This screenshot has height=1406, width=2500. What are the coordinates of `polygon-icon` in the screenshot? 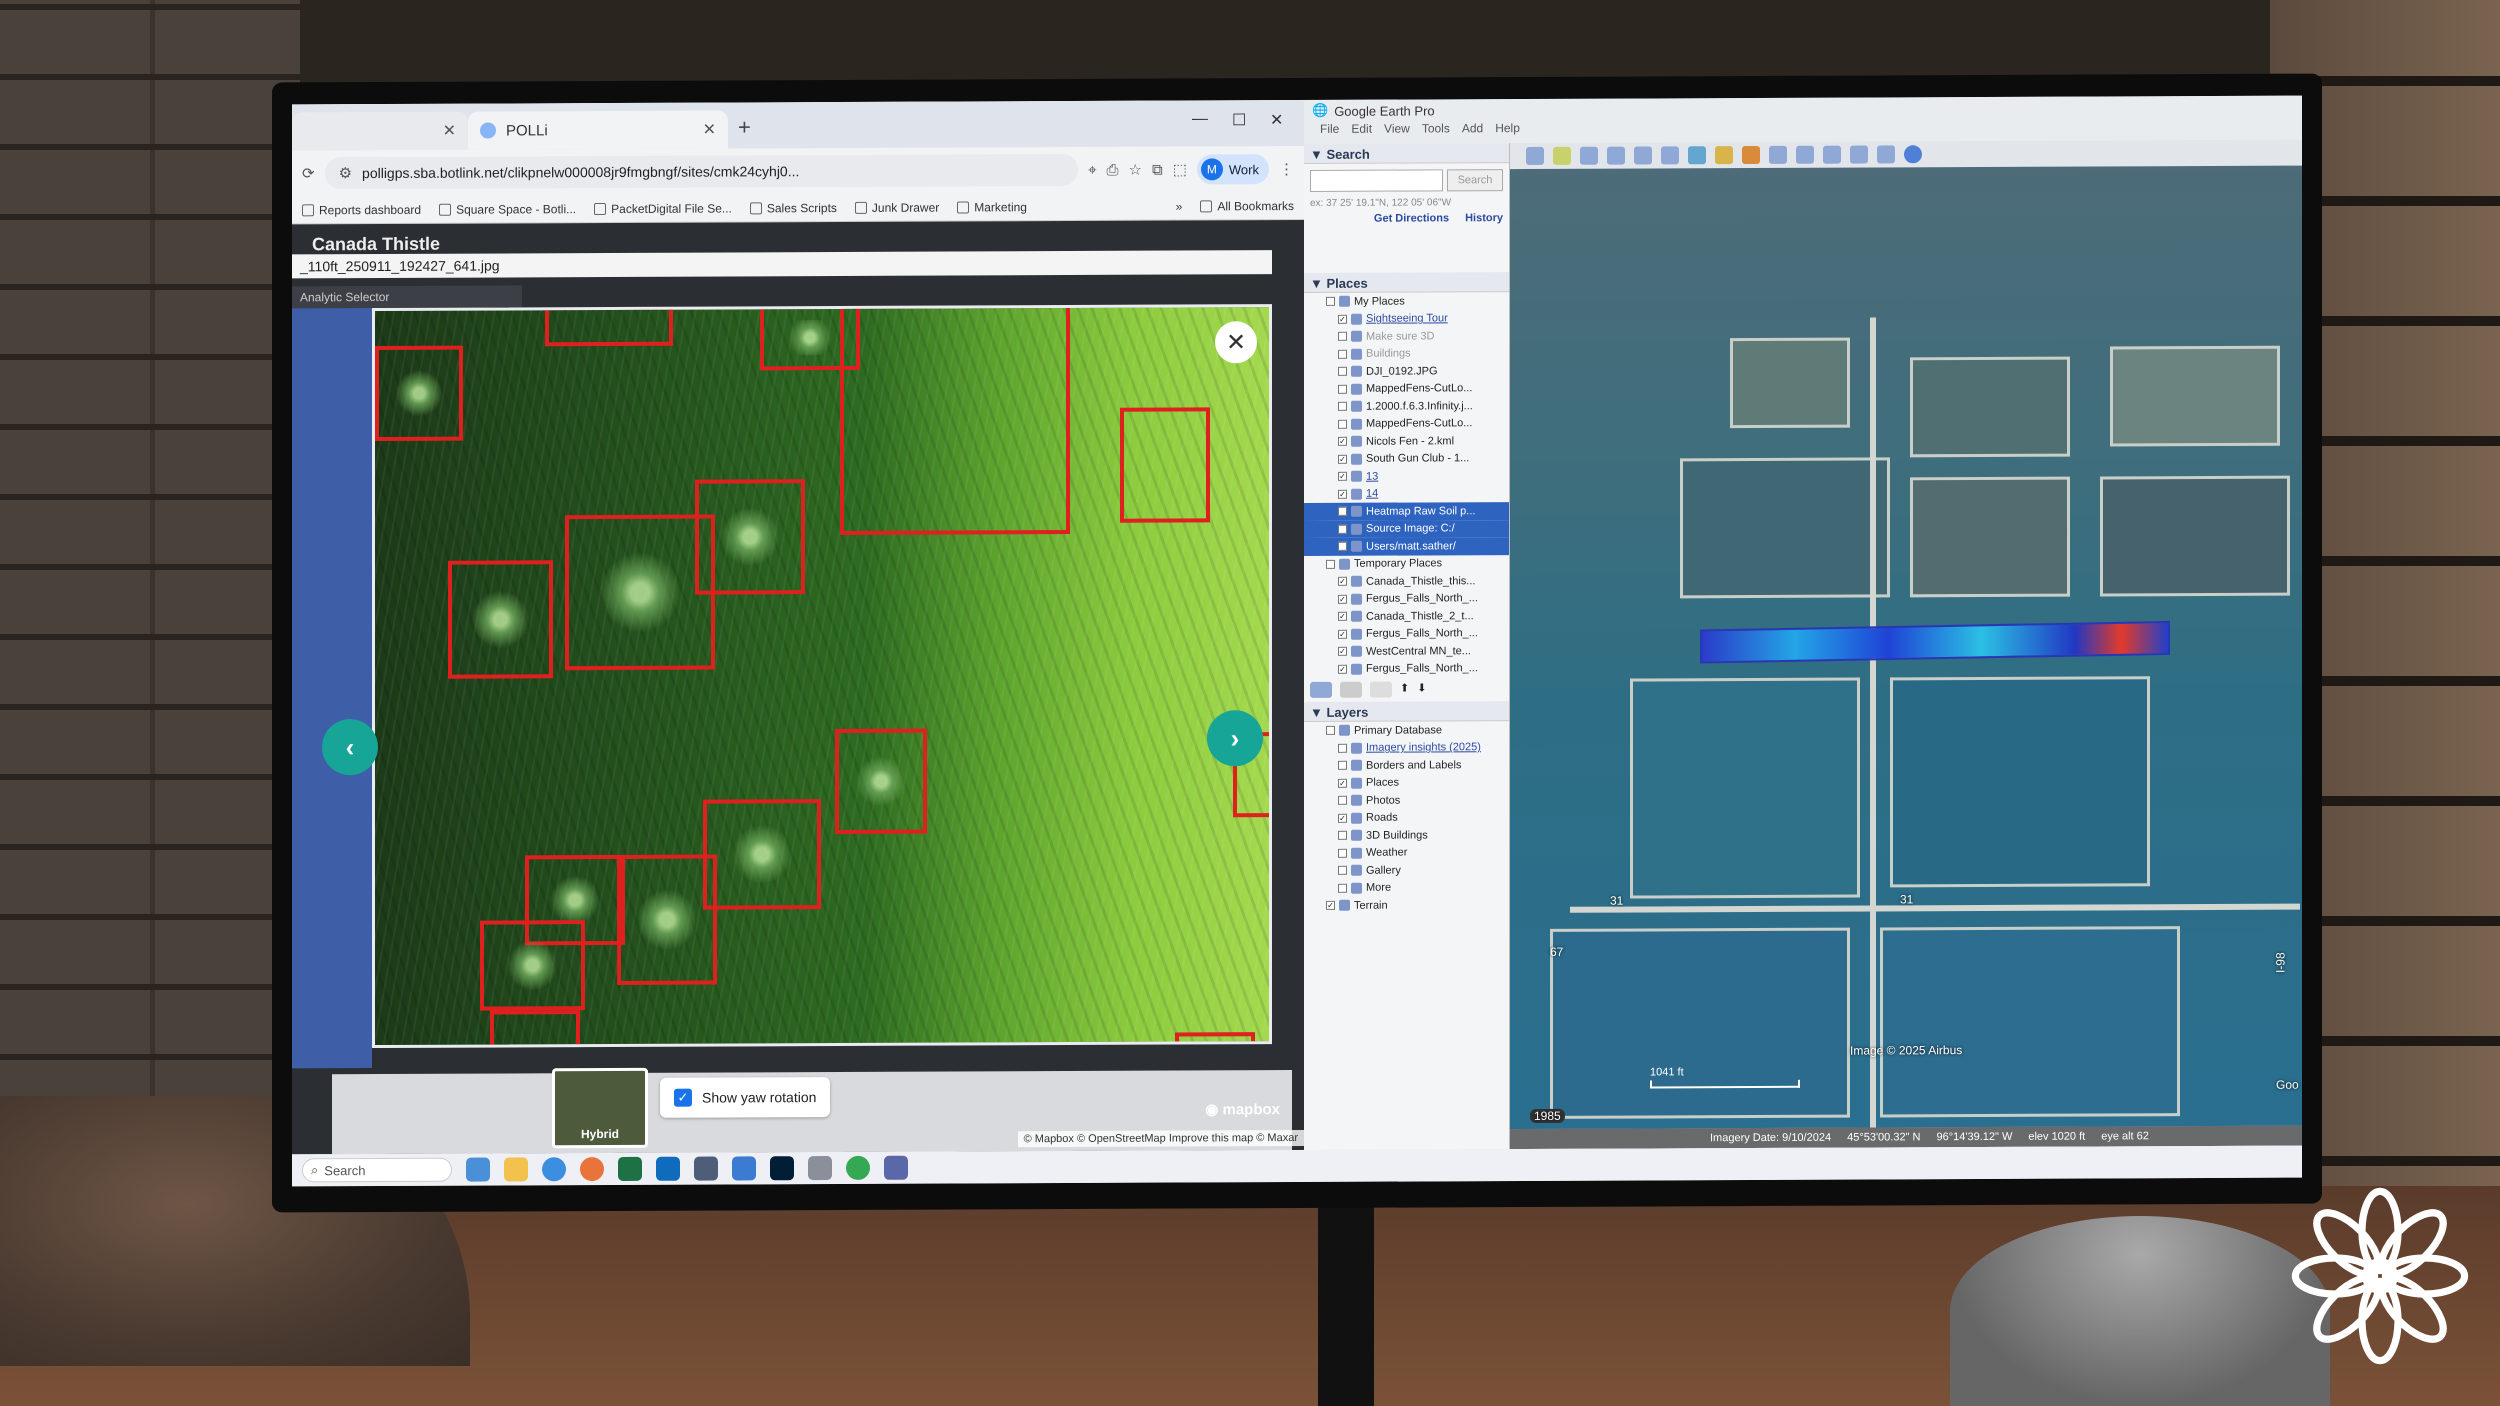 It's located at (1589, 155).